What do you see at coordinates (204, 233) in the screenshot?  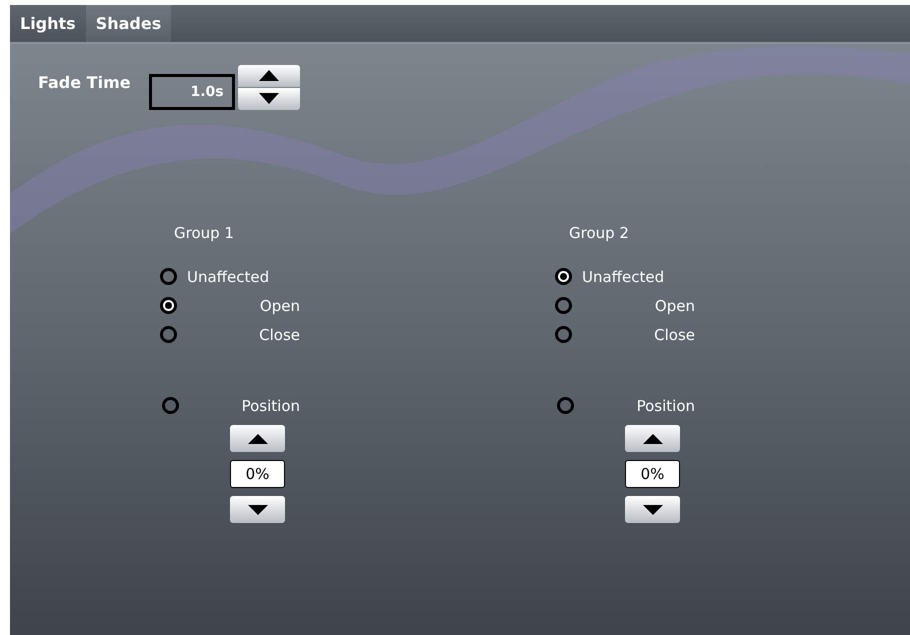 I see `group-title: Group 1` at bounding box center [204, 233].